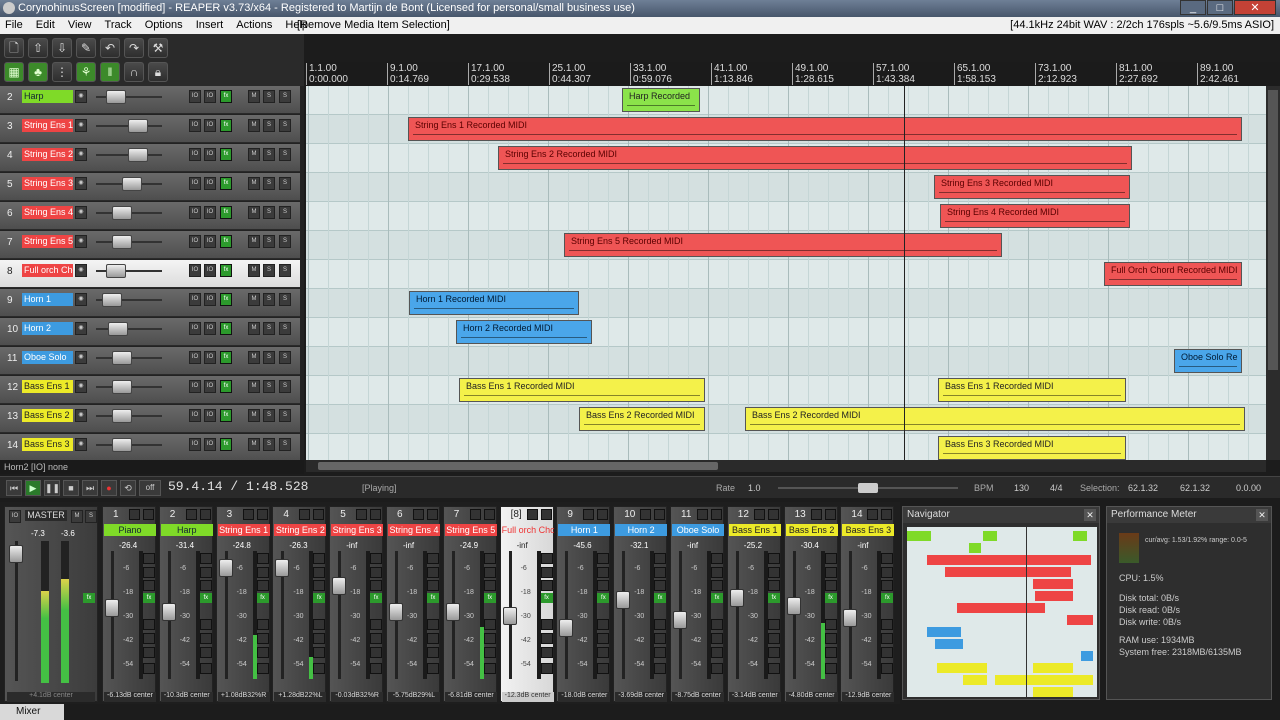 The image size is (1280, 720). What do you see at coordinates (62, 48) in the screenshot?
I see `save-project-icon: ⇩` at bounding box center [62, 48].